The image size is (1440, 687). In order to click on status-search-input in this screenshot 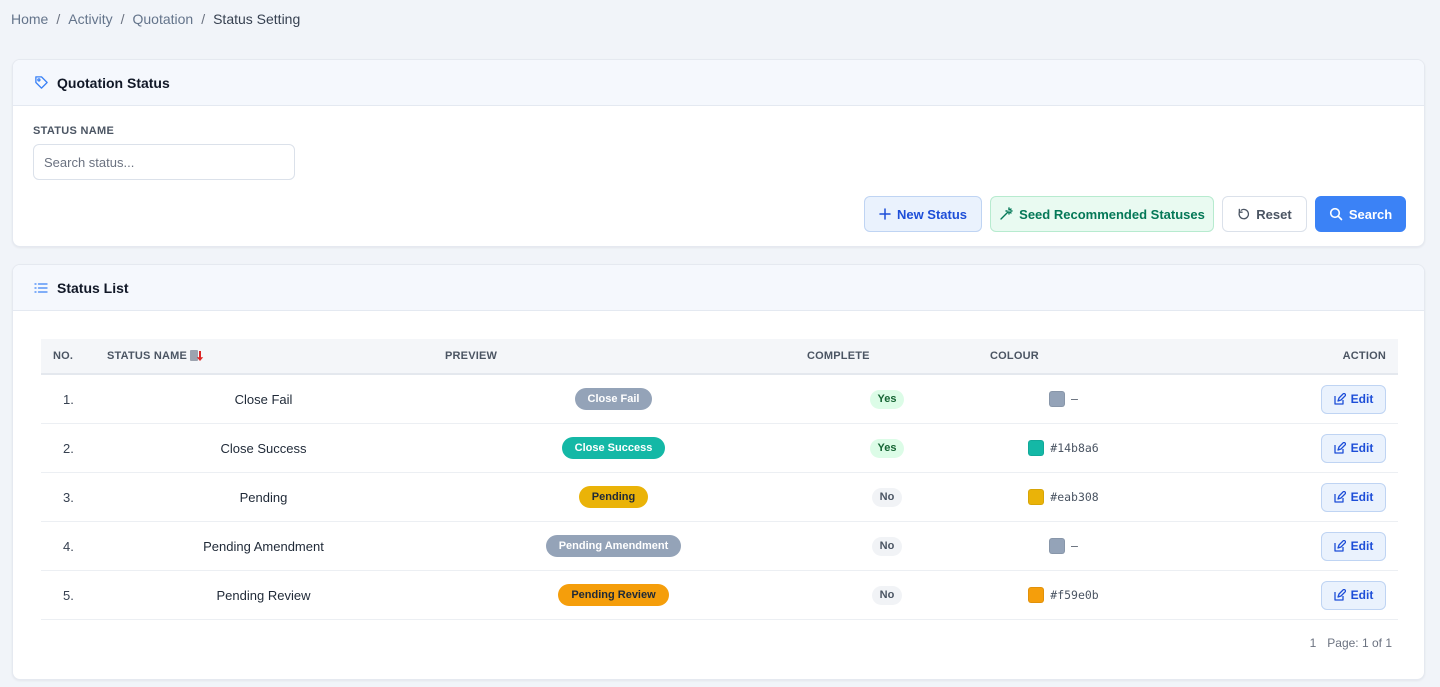, I will do `click(164, 162)`.